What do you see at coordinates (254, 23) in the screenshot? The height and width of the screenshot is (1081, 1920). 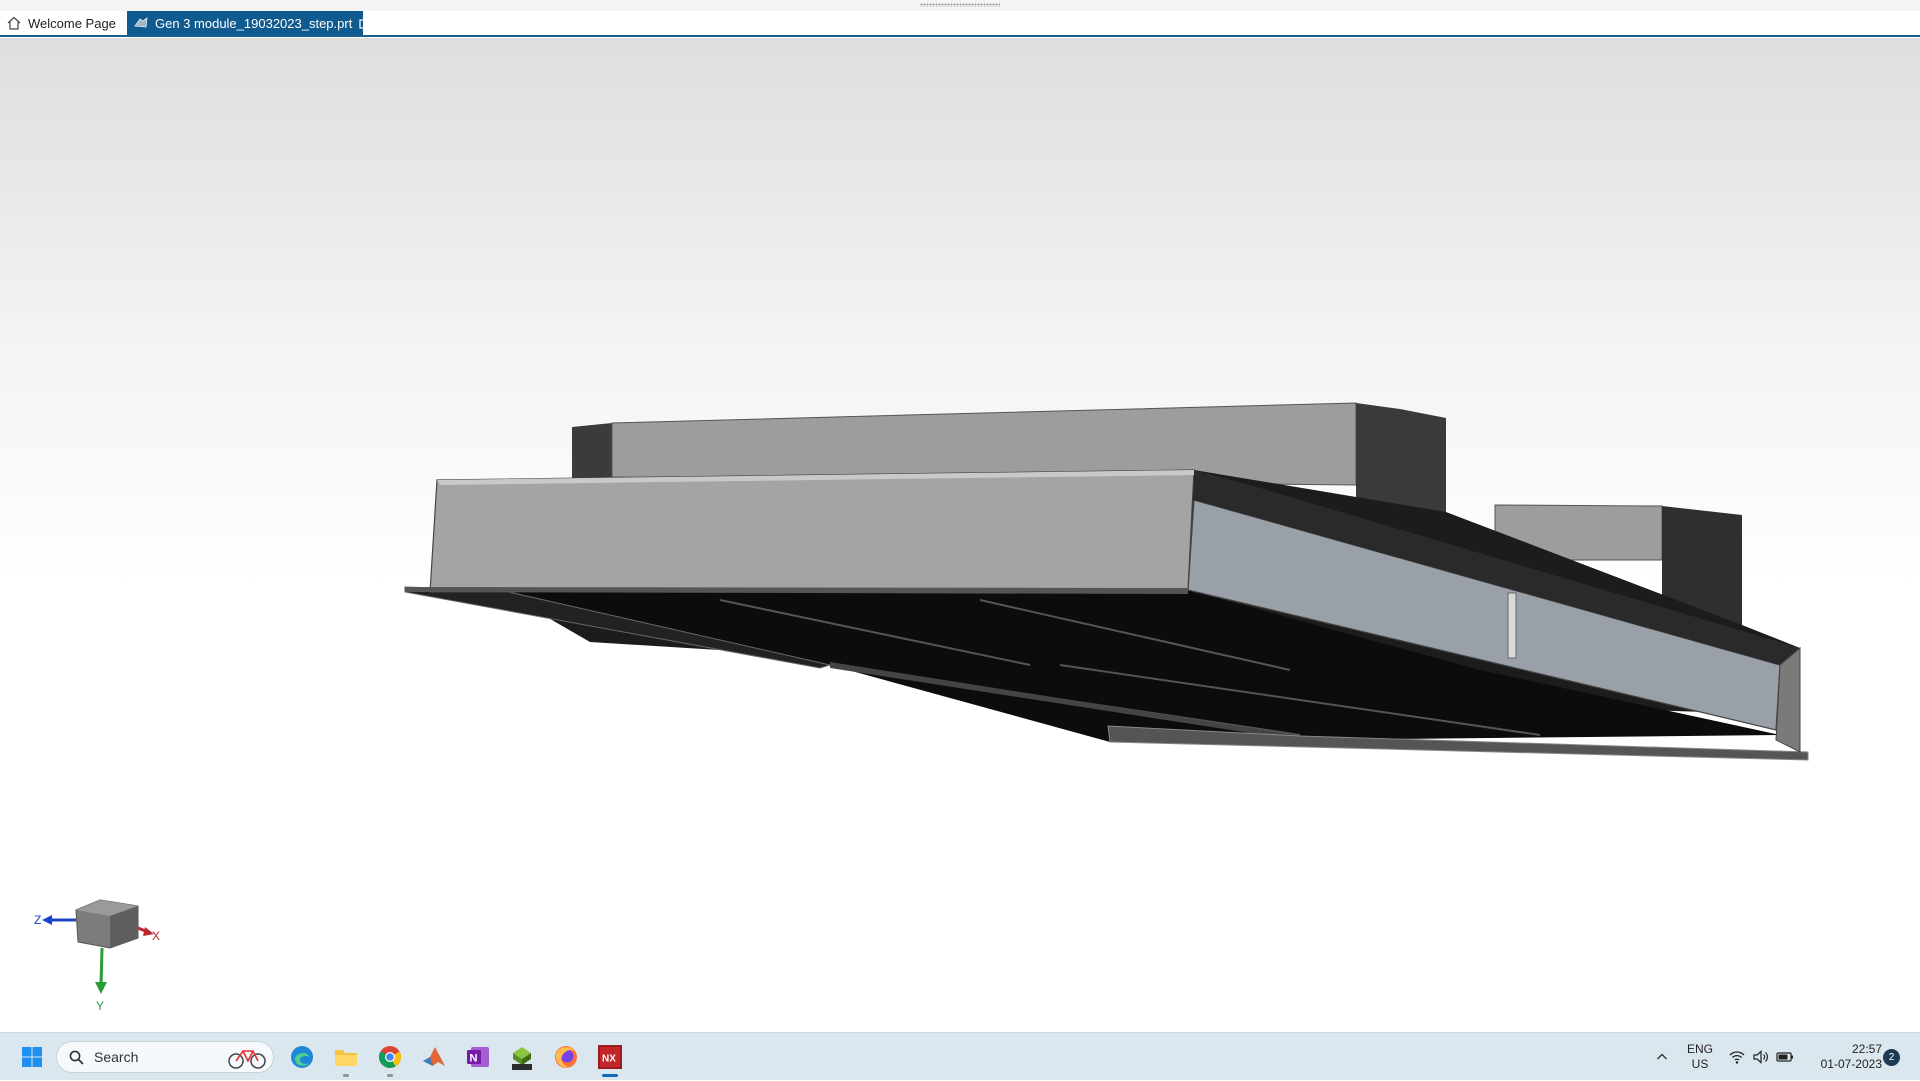 I see `tab-part-file-label: Gen 3 module_19032023_step.prt` at bounding box center [254, 23].